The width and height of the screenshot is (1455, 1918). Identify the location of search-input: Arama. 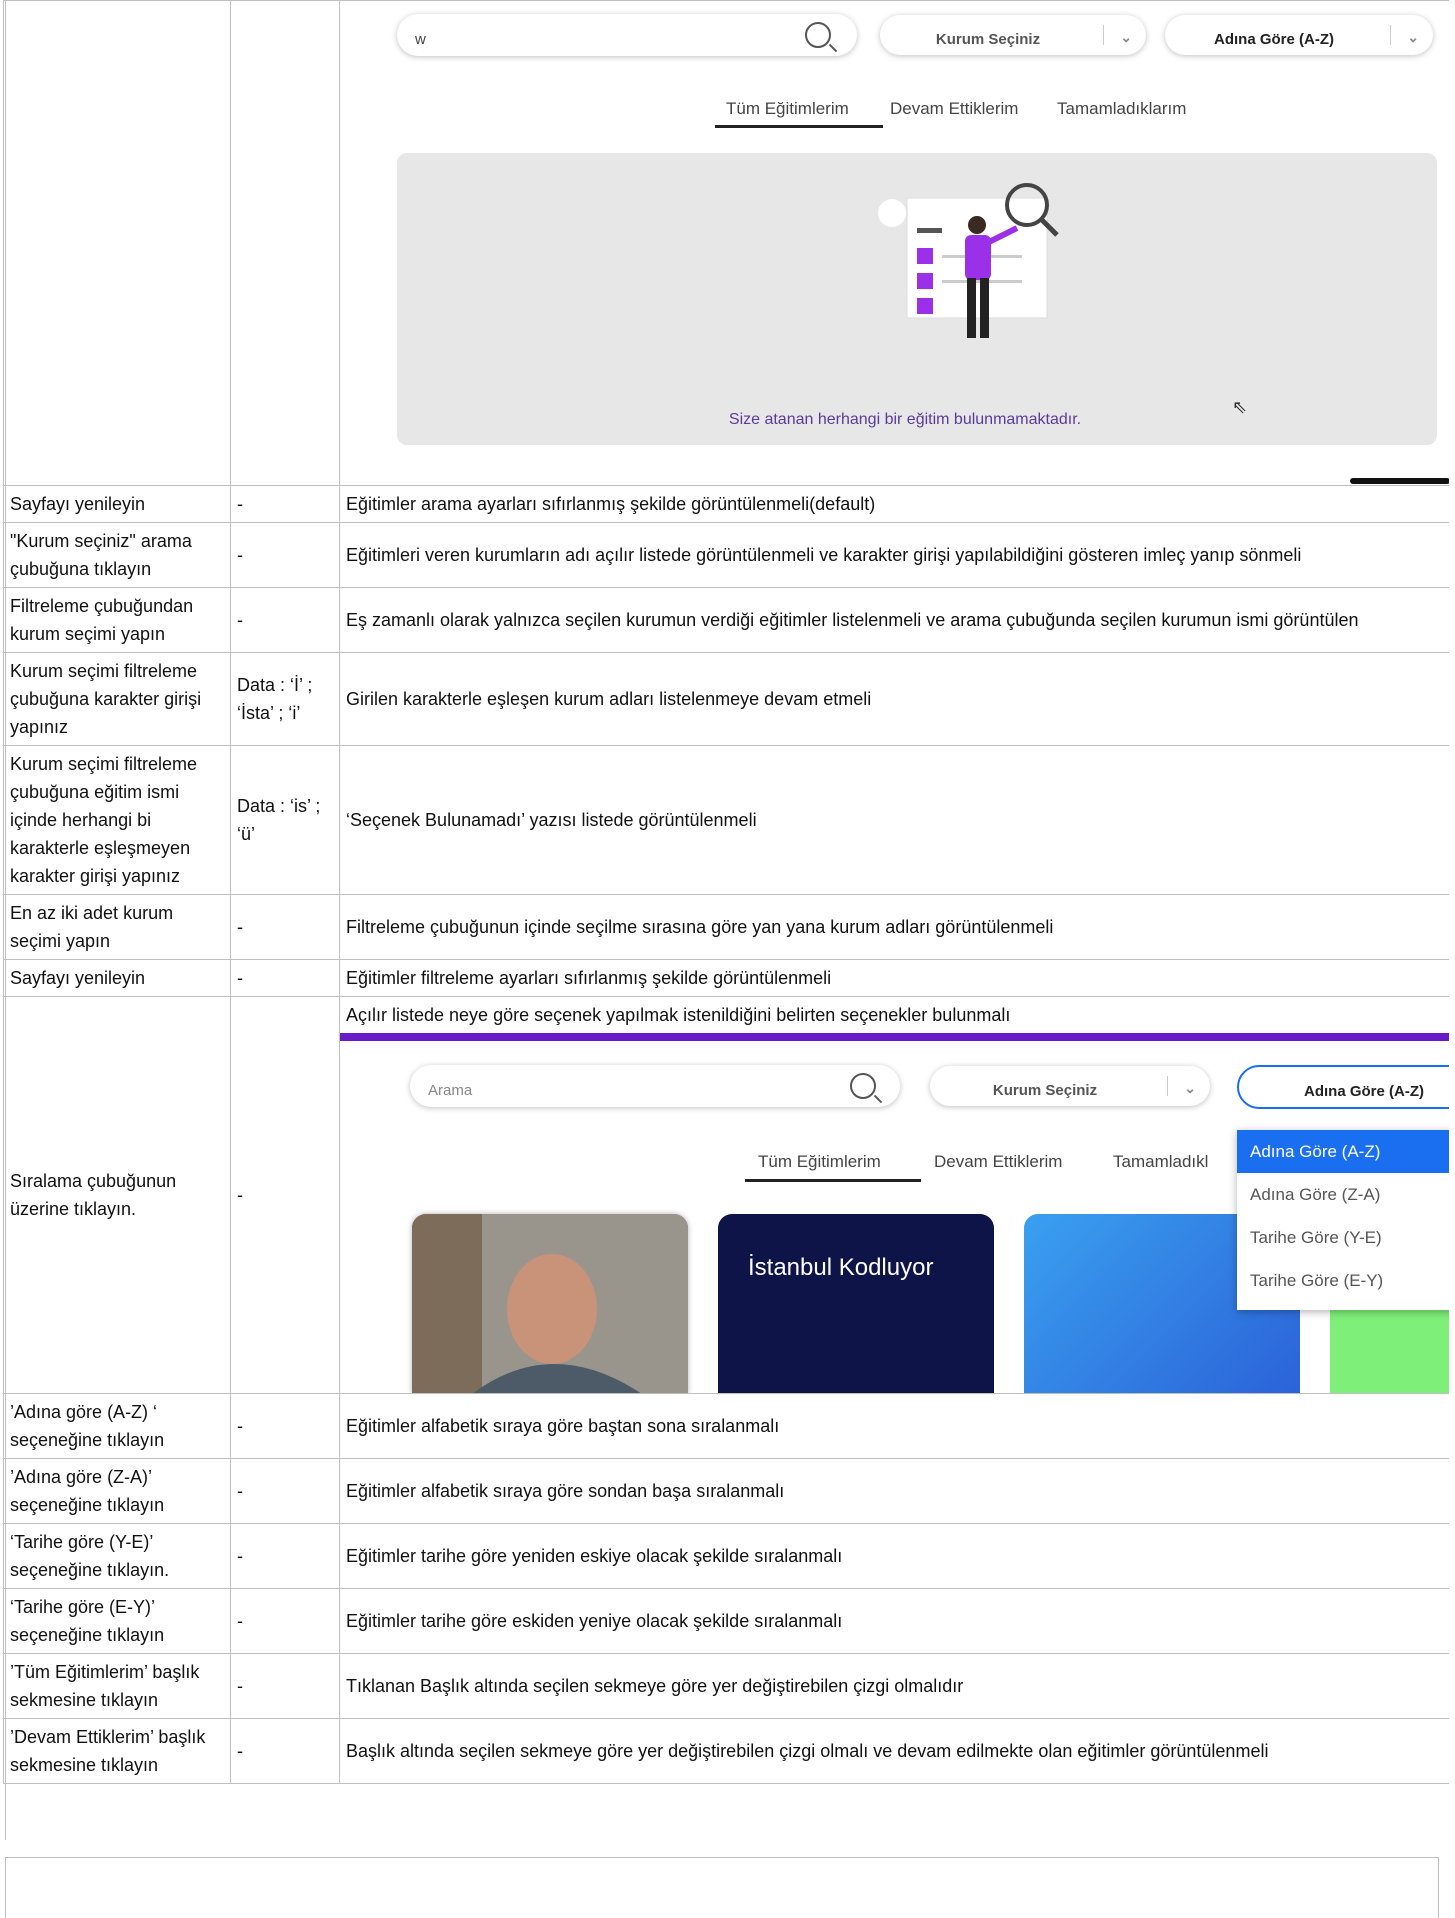
(655, 1086).